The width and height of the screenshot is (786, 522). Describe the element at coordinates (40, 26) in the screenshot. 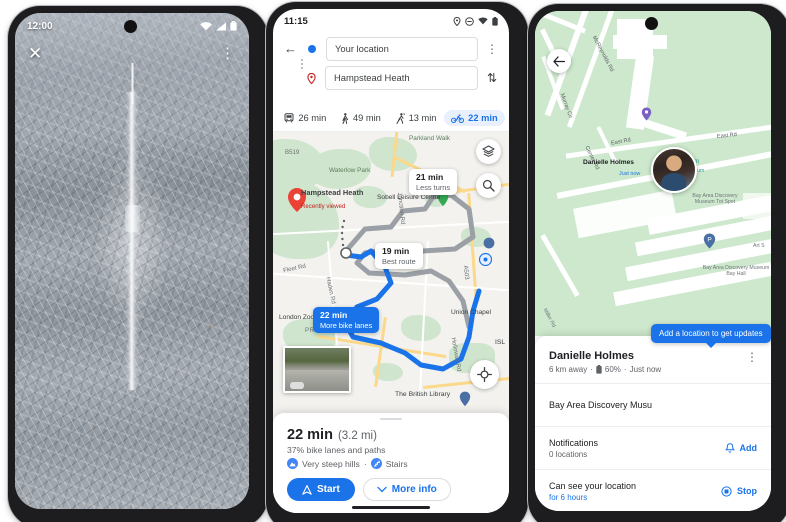

I see `status-time: 12:00` at that location.